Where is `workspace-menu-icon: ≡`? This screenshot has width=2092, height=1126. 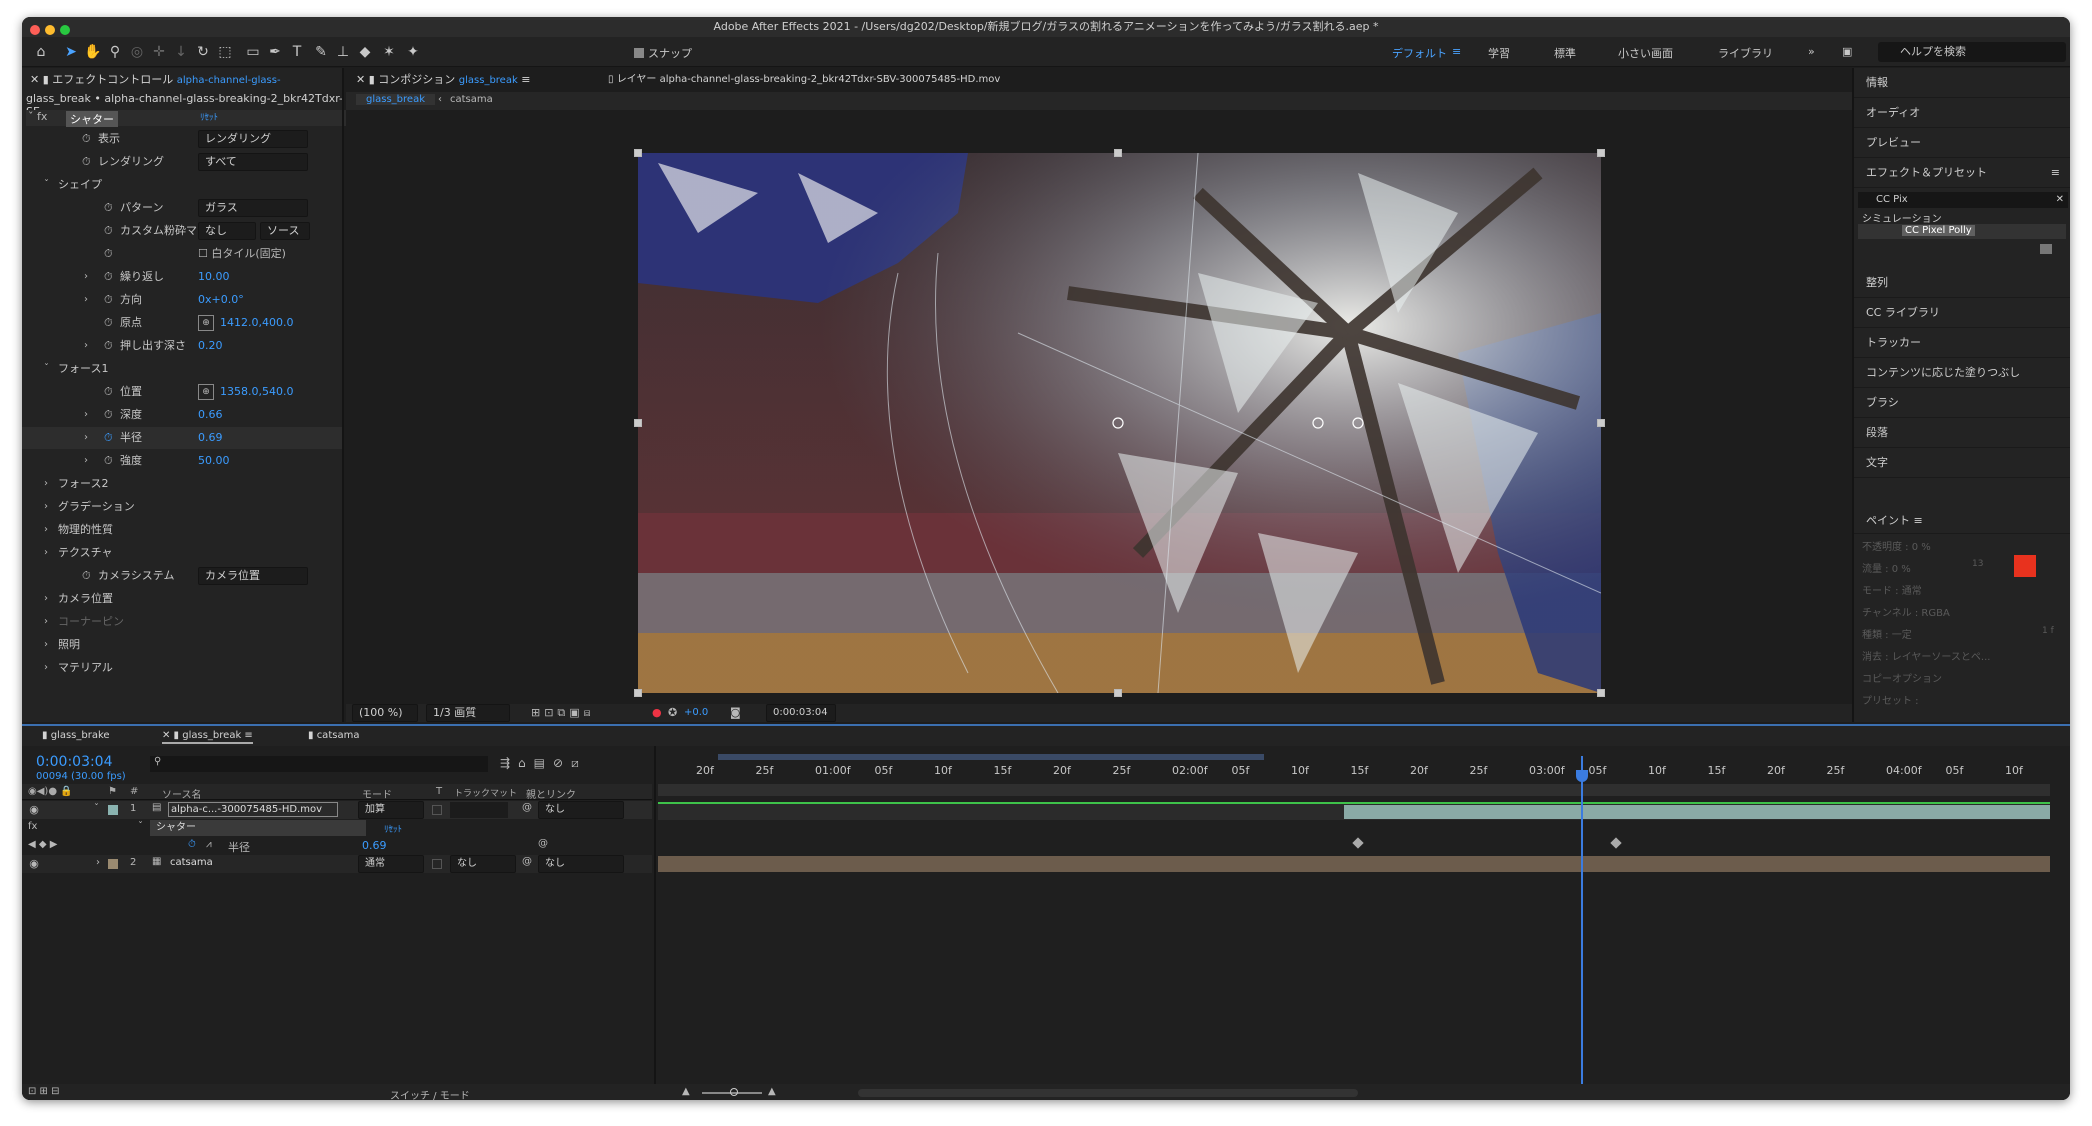 workspace-menu-icon: ≡ is located at coordinates (1456, 51).